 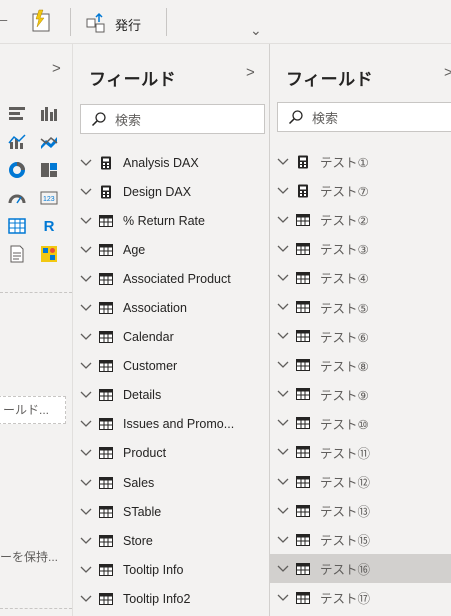 I want to click on field-table-row: テスト⑩, so click(x=360, y=423).